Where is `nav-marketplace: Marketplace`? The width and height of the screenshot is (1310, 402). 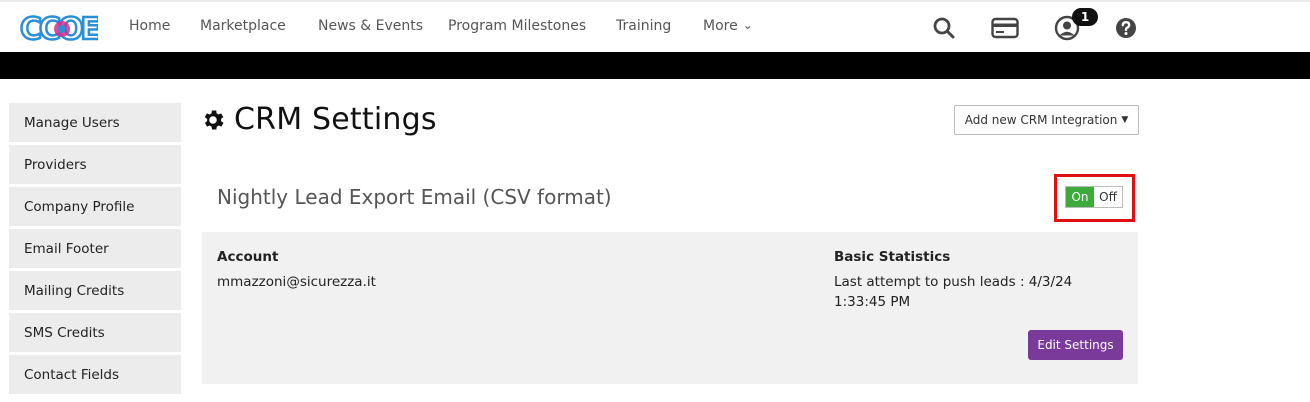 nav-marketplace: Marketplace is located at coordinates (243, 26).